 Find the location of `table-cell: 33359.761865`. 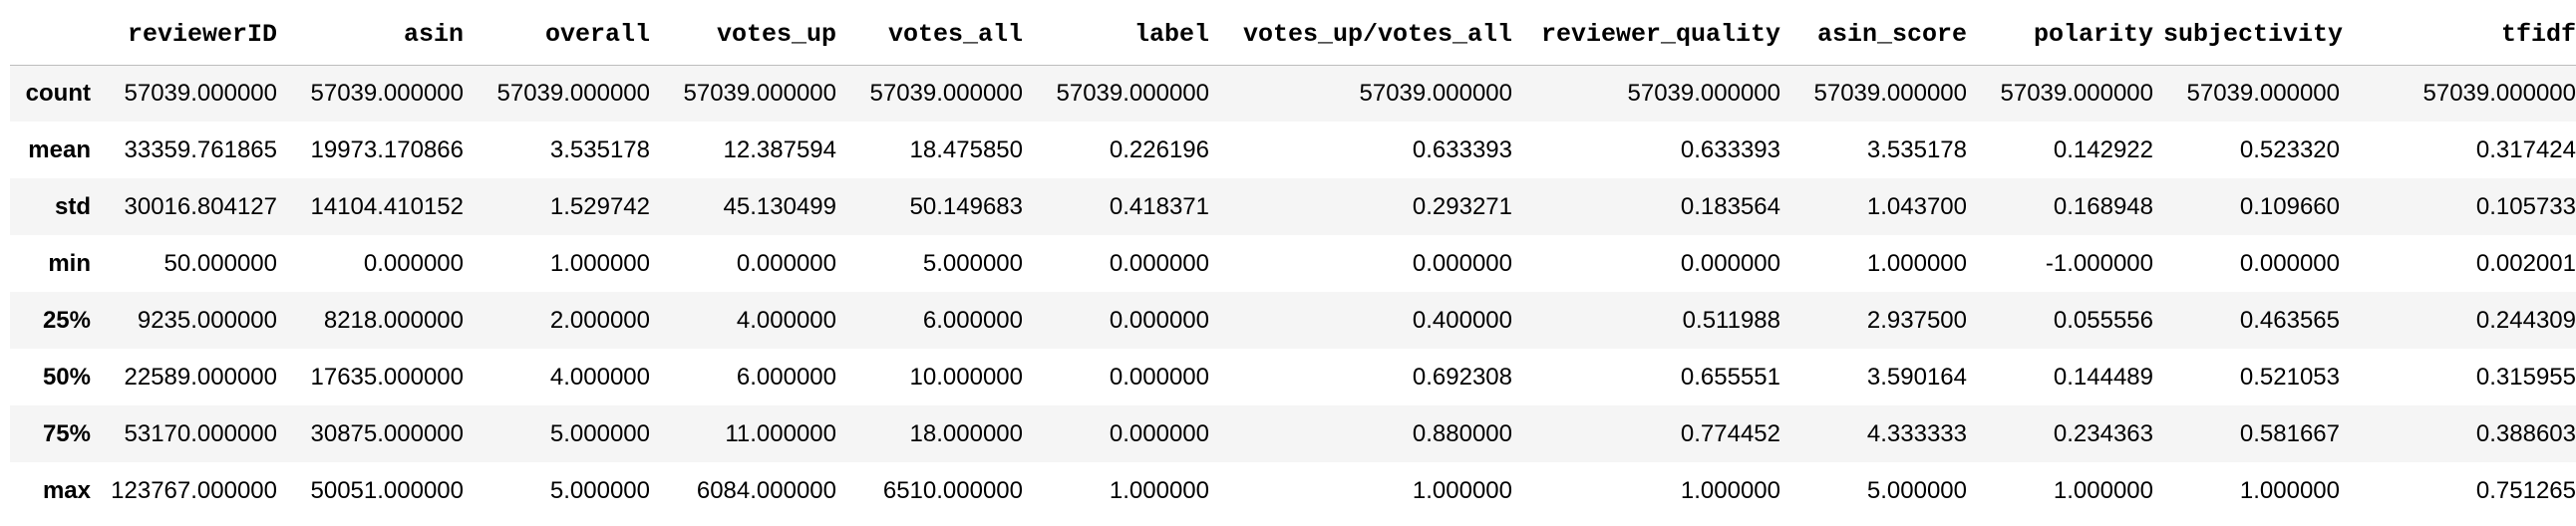

table-cell: 33359.761865 is located at coordinates (201, 149).